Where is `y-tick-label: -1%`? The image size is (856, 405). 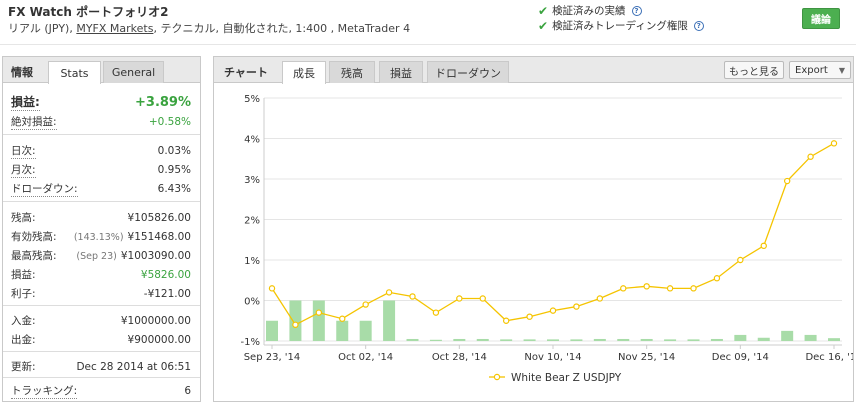 y-tick-label: -1% is located at coordinates (250, 342).